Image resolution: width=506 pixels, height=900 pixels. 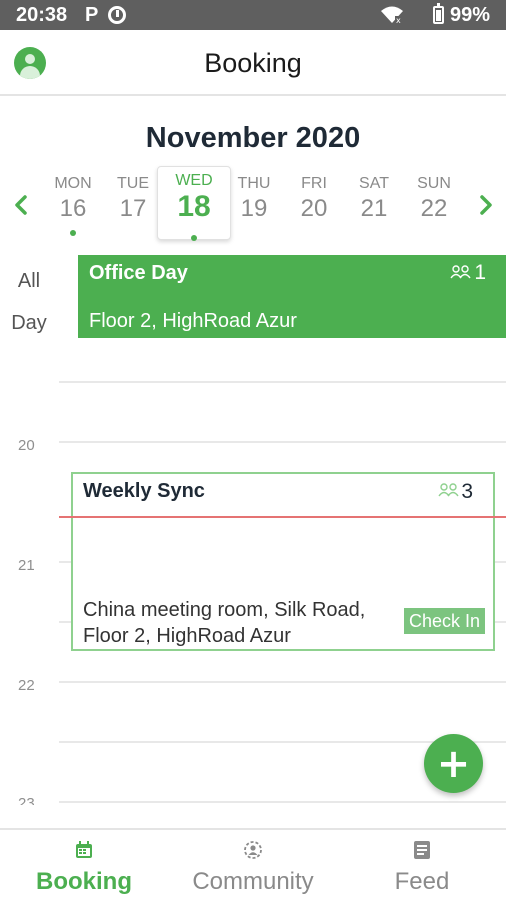 I want to click on tab-label: Community, so click(x=253, y=881).